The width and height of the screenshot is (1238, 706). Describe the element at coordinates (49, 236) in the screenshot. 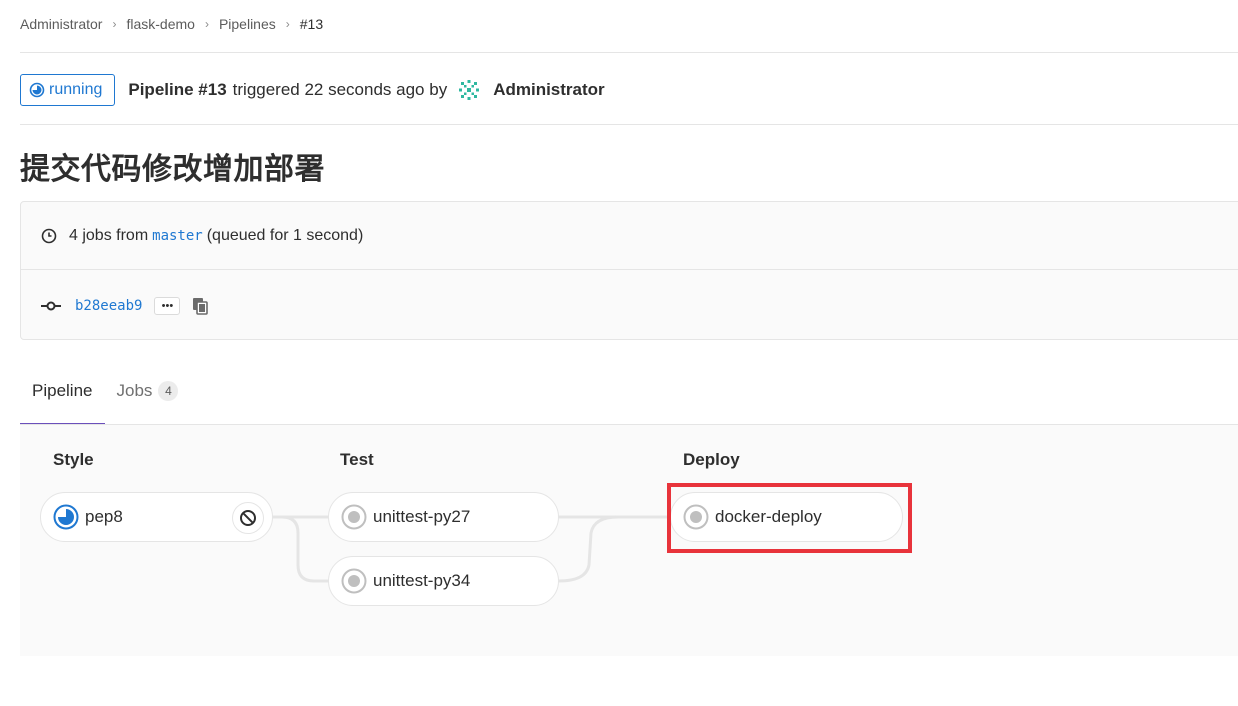

I see `clock-icon` at that location.